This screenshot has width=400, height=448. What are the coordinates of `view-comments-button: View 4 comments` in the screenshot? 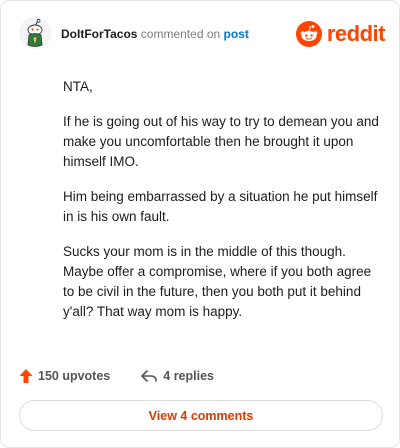 It's located at (201, 415).